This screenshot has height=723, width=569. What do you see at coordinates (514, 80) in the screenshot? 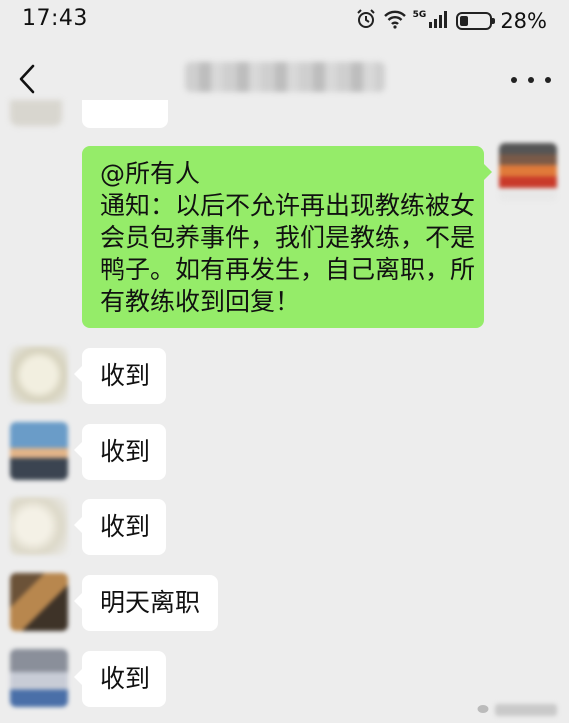
I see `more-dots-icon` at bounding box center [514, 80].